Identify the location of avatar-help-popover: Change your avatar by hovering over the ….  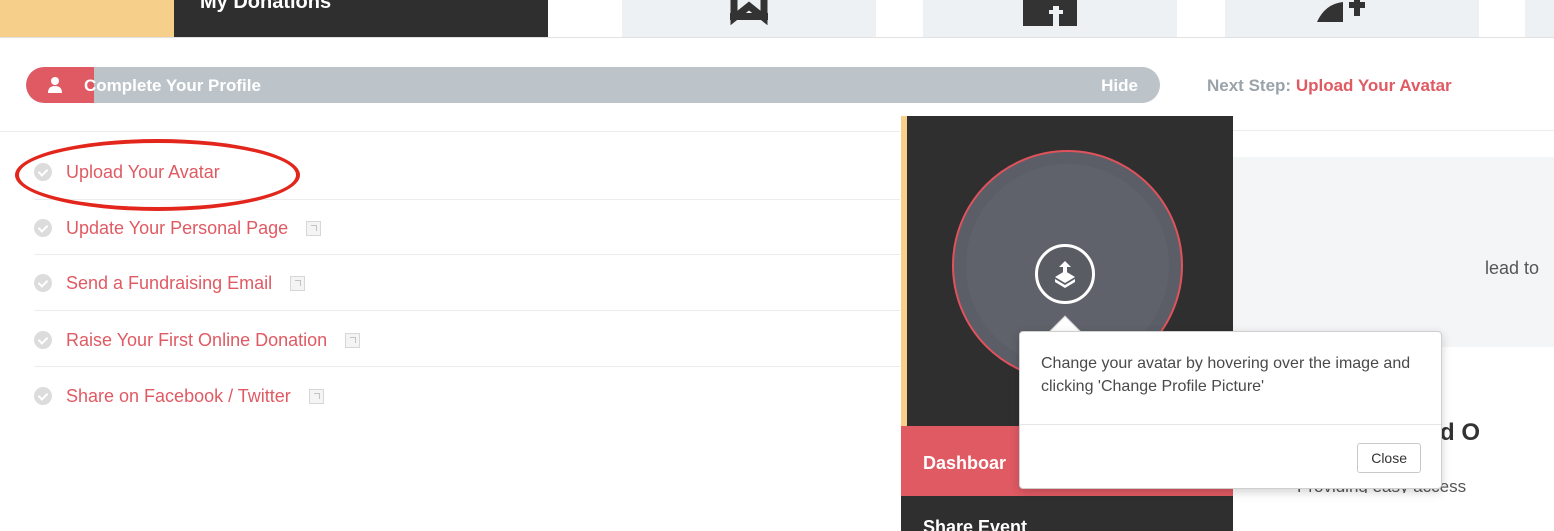
(1230, 410).